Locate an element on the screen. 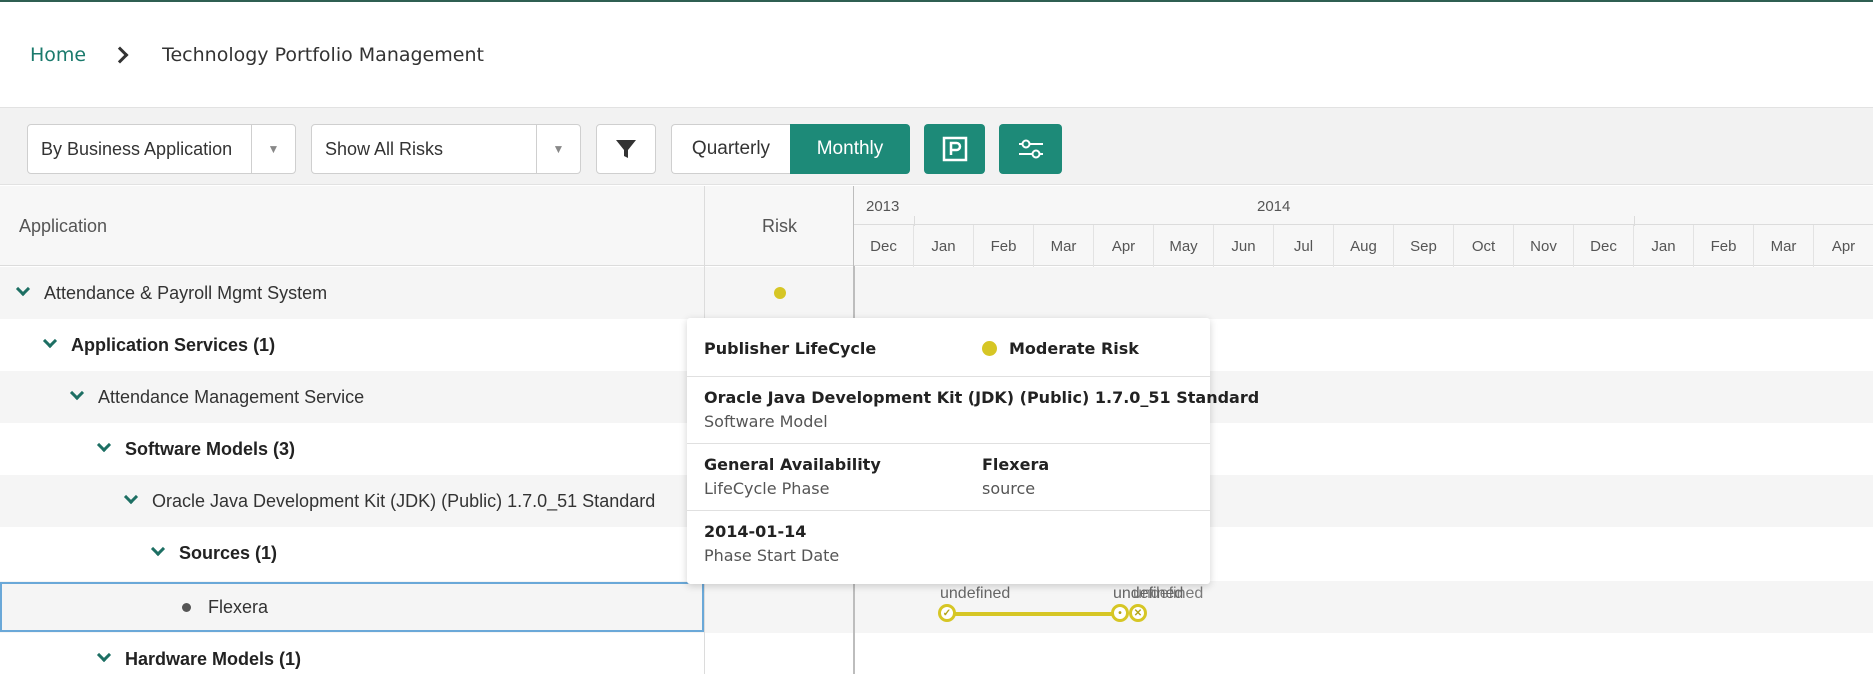 This screenshot has height=674, width=1873. year-label: 2013 is located at coordinates (883, 206).